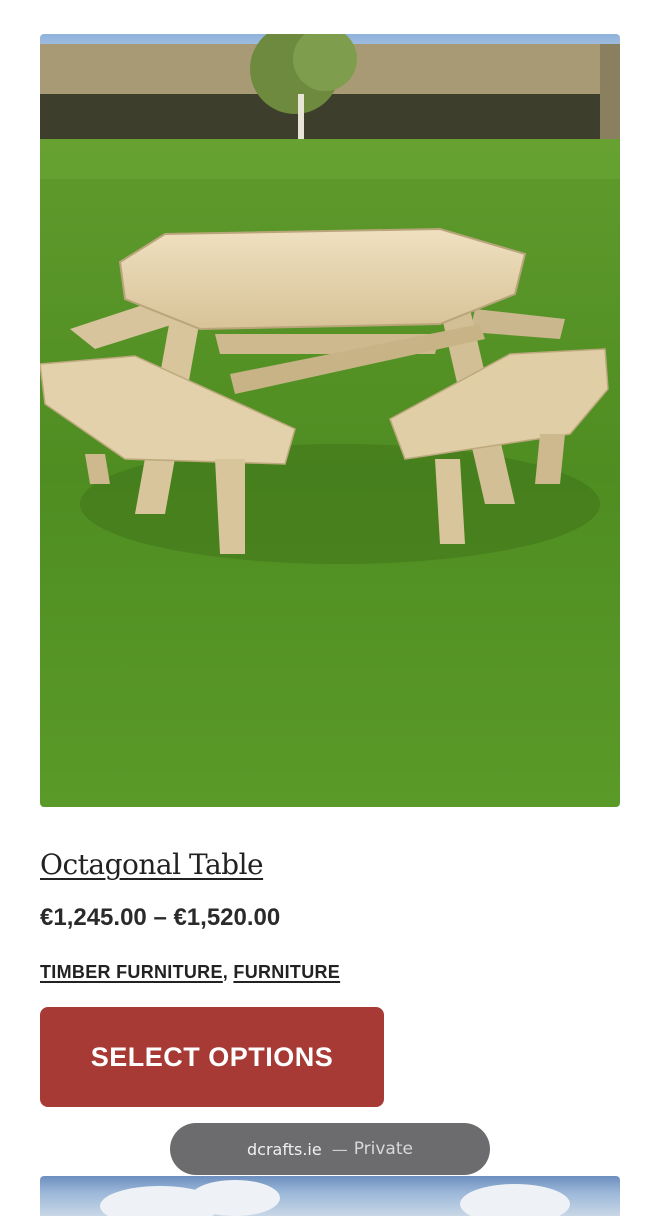 This screenshot has height=1216, width=660. I want to click on private-mode-label: Private, so click(383, 1149).